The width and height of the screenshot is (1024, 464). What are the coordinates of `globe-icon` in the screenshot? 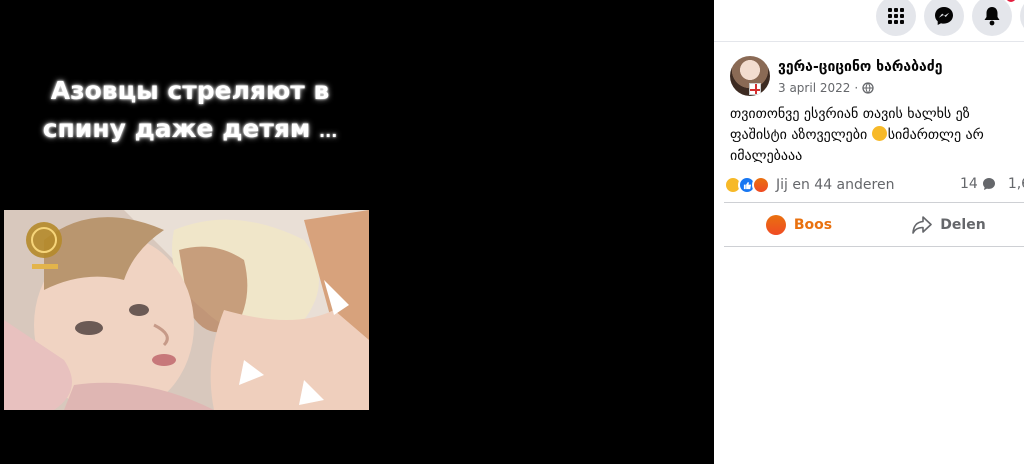 It's located at (868, 88).